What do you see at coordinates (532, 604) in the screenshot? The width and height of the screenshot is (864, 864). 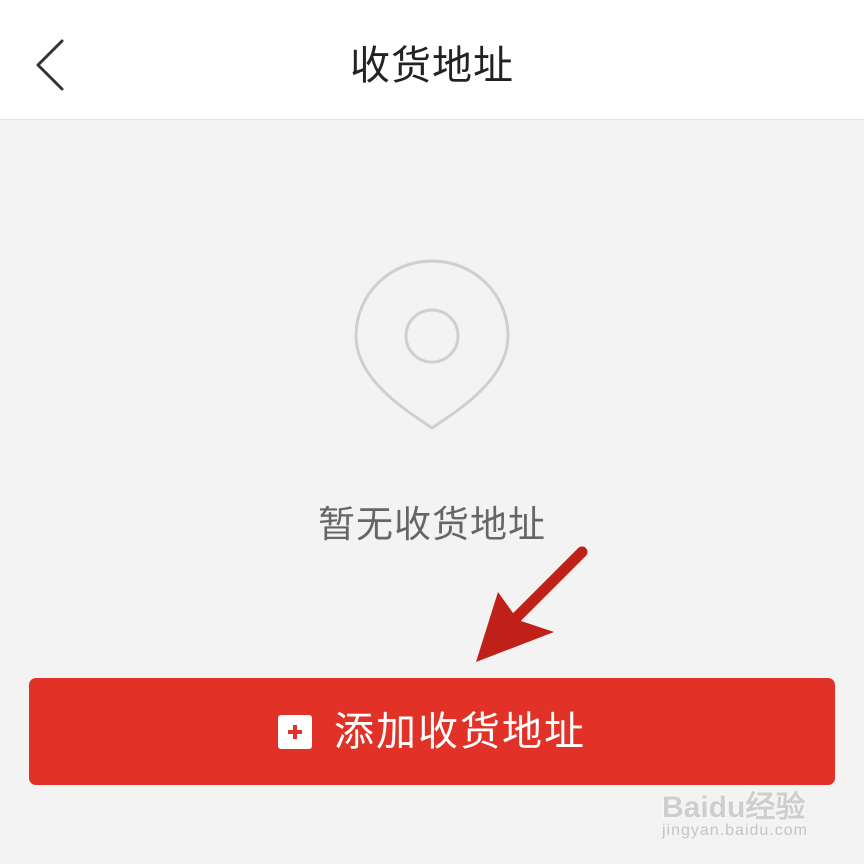 I see `annotation-arrow-icon` at bounding box center [532, 604].